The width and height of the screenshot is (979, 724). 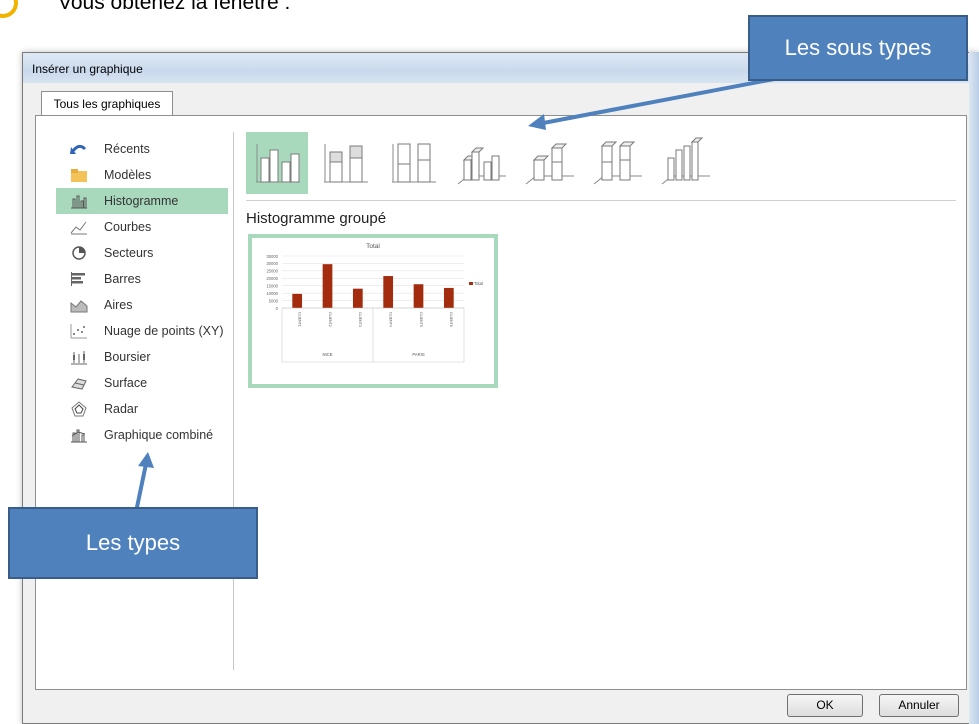 What do you see at coordinates (141, 488) in the screenshot?
I see `arrow-to-types` at bounding box center [141, 488].